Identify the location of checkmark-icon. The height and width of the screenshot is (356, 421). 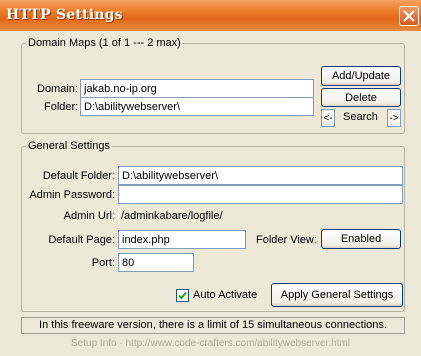
(182, 295).